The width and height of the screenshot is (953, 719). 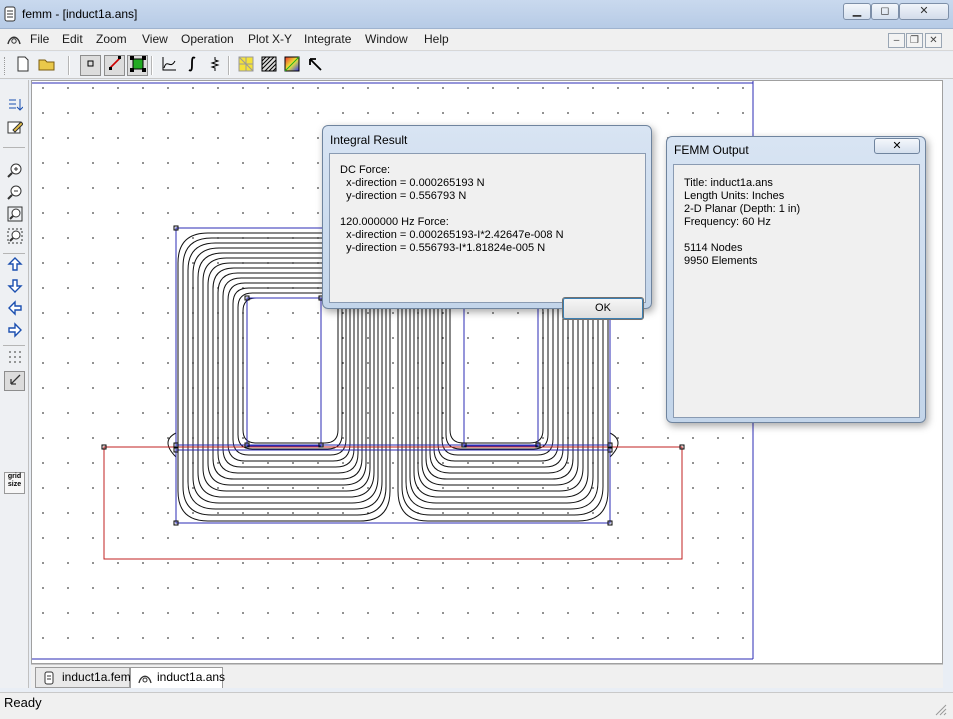 What do you see at coordinates (721, 261) in the screenshot?
I see `output-line: 9950 Elements` at bounding box center [721, 261].